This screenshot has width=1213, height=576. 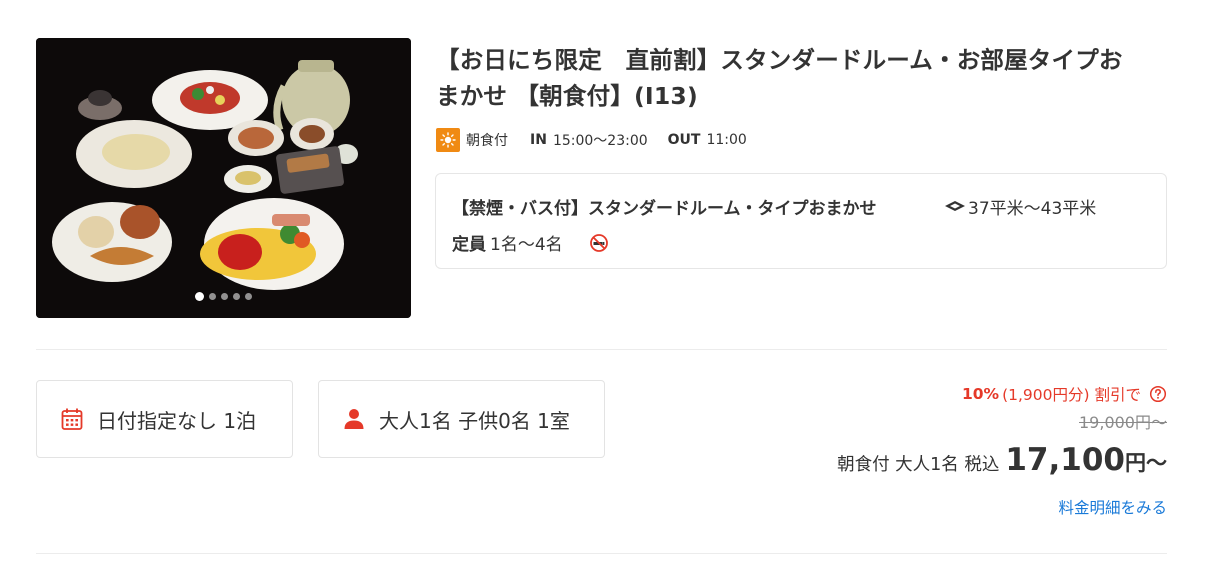 I want to click on original-price: 19,000円〜, so click(x=1123, y=422).